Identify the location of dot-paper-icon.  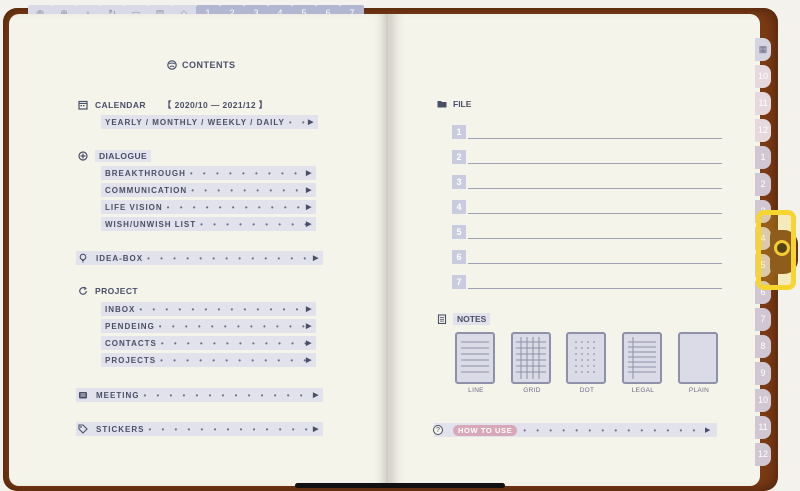
(586, 358).